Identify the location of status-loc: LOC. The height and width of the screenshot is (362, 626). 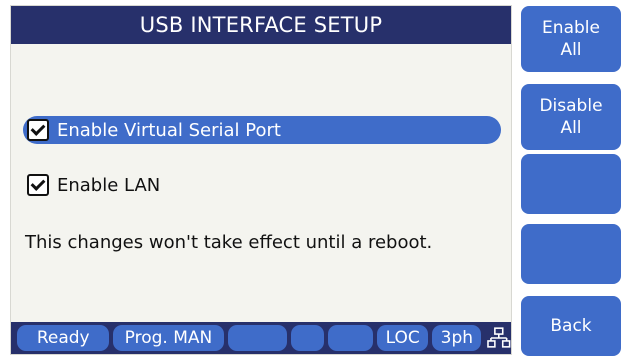
(403, 338).